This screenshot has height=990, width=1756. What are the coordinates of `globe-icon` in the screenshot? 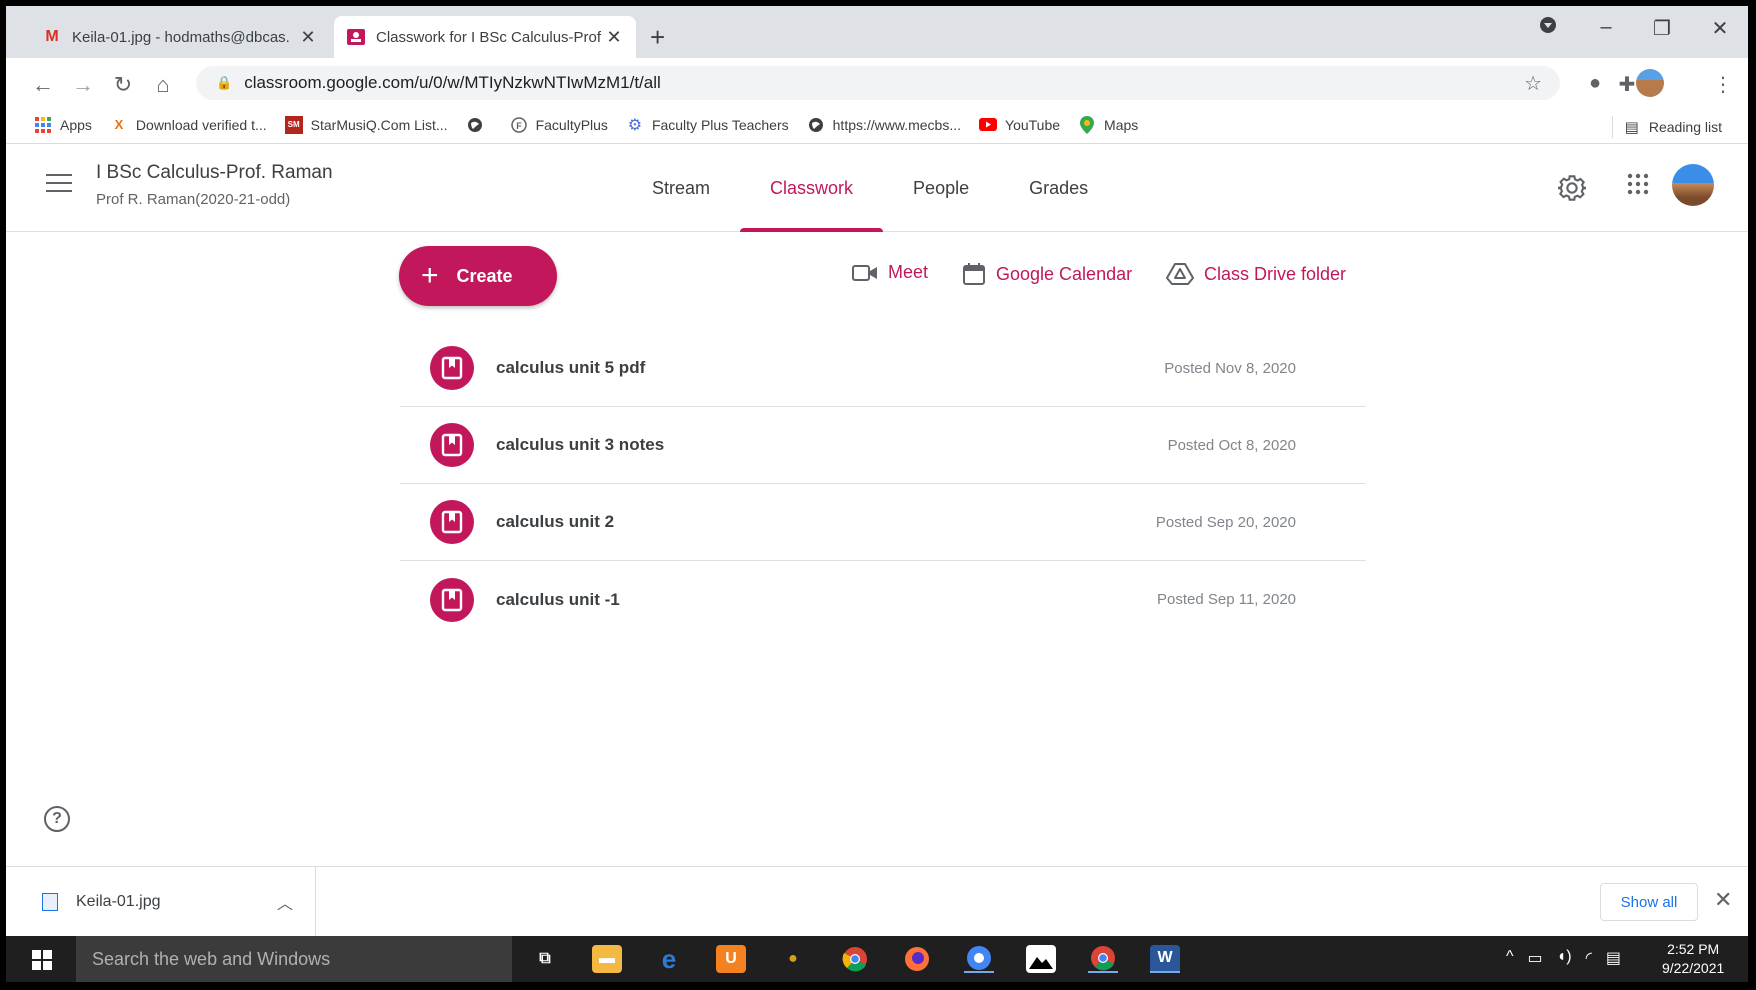 It's located at (475, 125).